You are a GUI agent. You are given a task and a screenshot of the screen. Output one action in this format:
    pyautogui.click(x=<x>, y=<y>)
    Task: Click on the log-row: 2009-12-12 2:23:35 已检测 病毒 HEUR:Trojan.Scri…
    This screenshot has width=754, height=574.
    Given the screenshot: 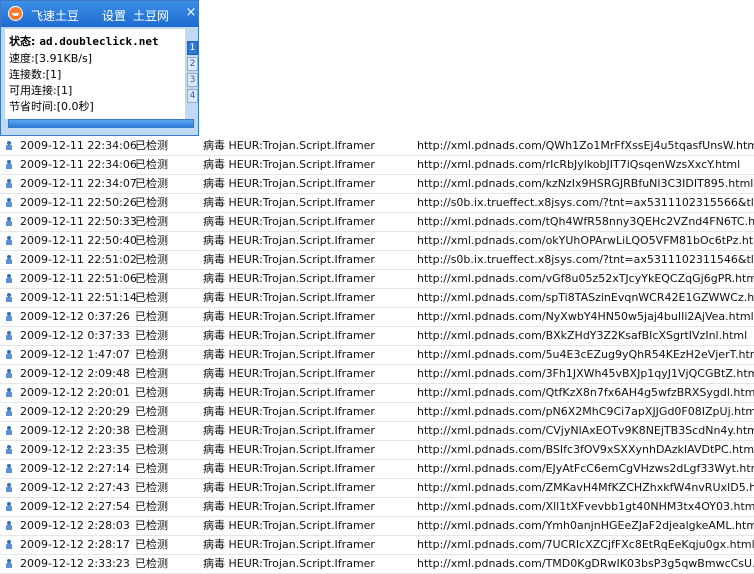 What is the action you would take?
    pyautogui.click(x=377, y=450)
    